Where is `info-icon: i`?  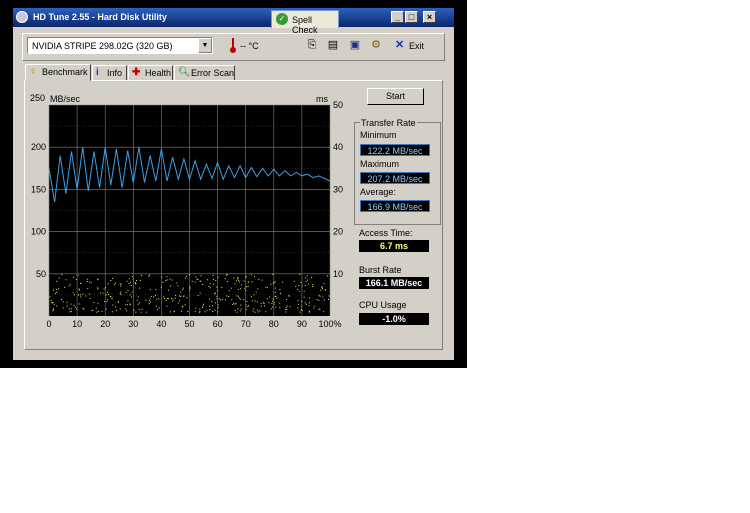 info-icon: i is located at coordinates (97, 72).